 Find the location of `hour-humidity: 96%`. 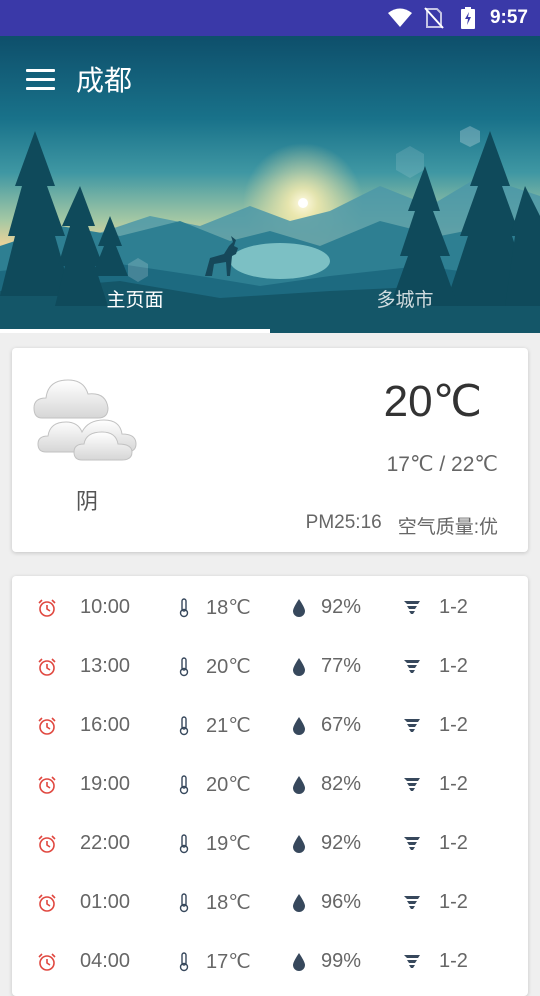

hour-humidity: 96% is located at coordinates (341, 902).